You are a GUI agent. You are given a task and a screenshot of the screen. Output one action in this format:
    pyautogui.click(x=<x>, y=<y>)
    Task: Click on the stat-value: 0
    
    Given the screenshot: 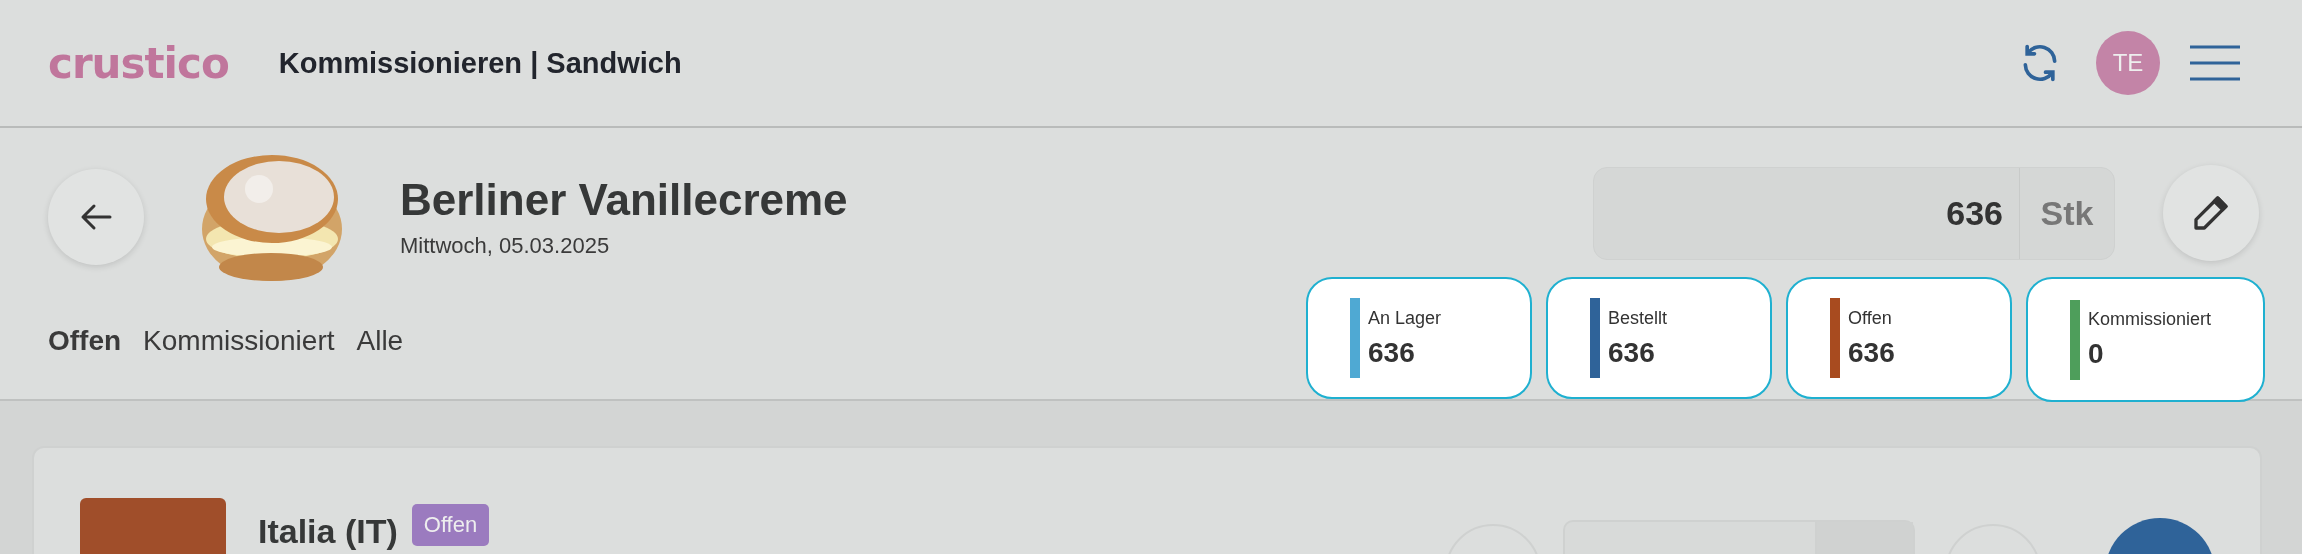 What is the action you would take?
    pyautogui.click(x=2096, y=354)
    